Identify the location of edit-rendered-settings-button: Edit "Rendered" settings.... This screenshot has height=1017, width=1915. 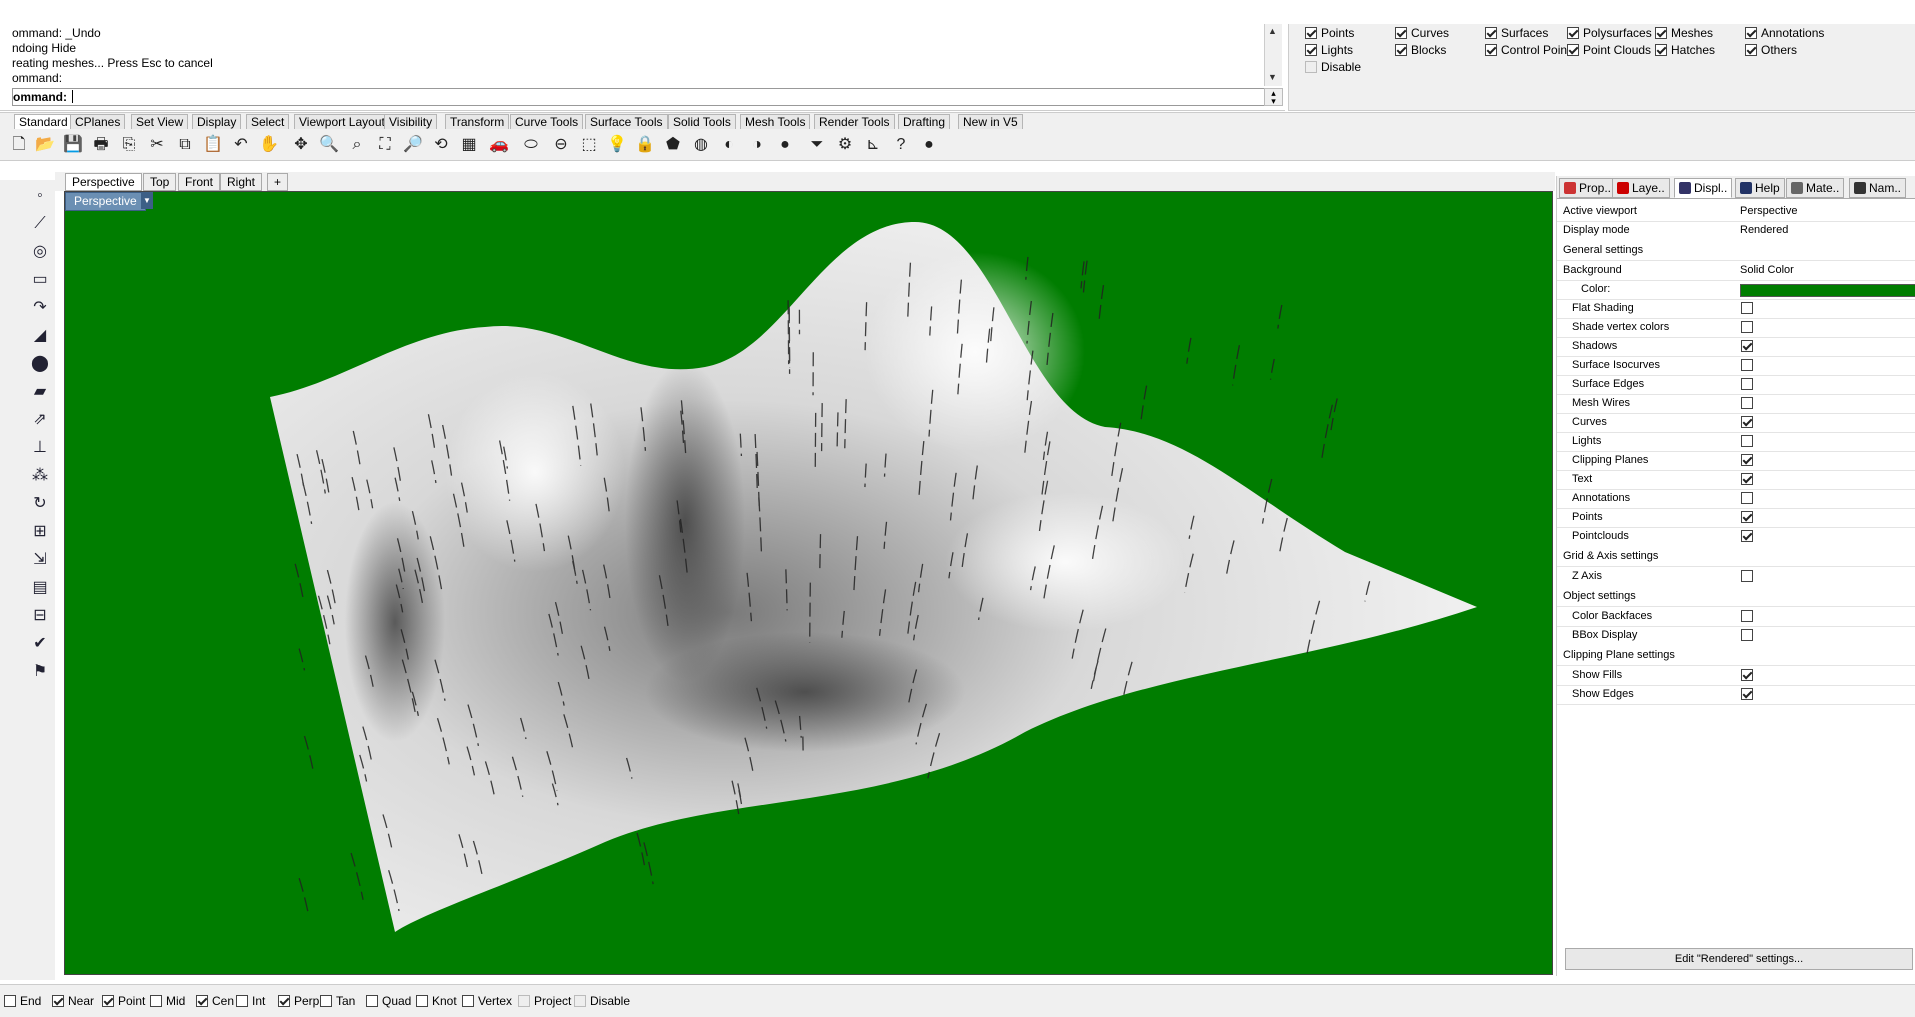
(1739, 959).